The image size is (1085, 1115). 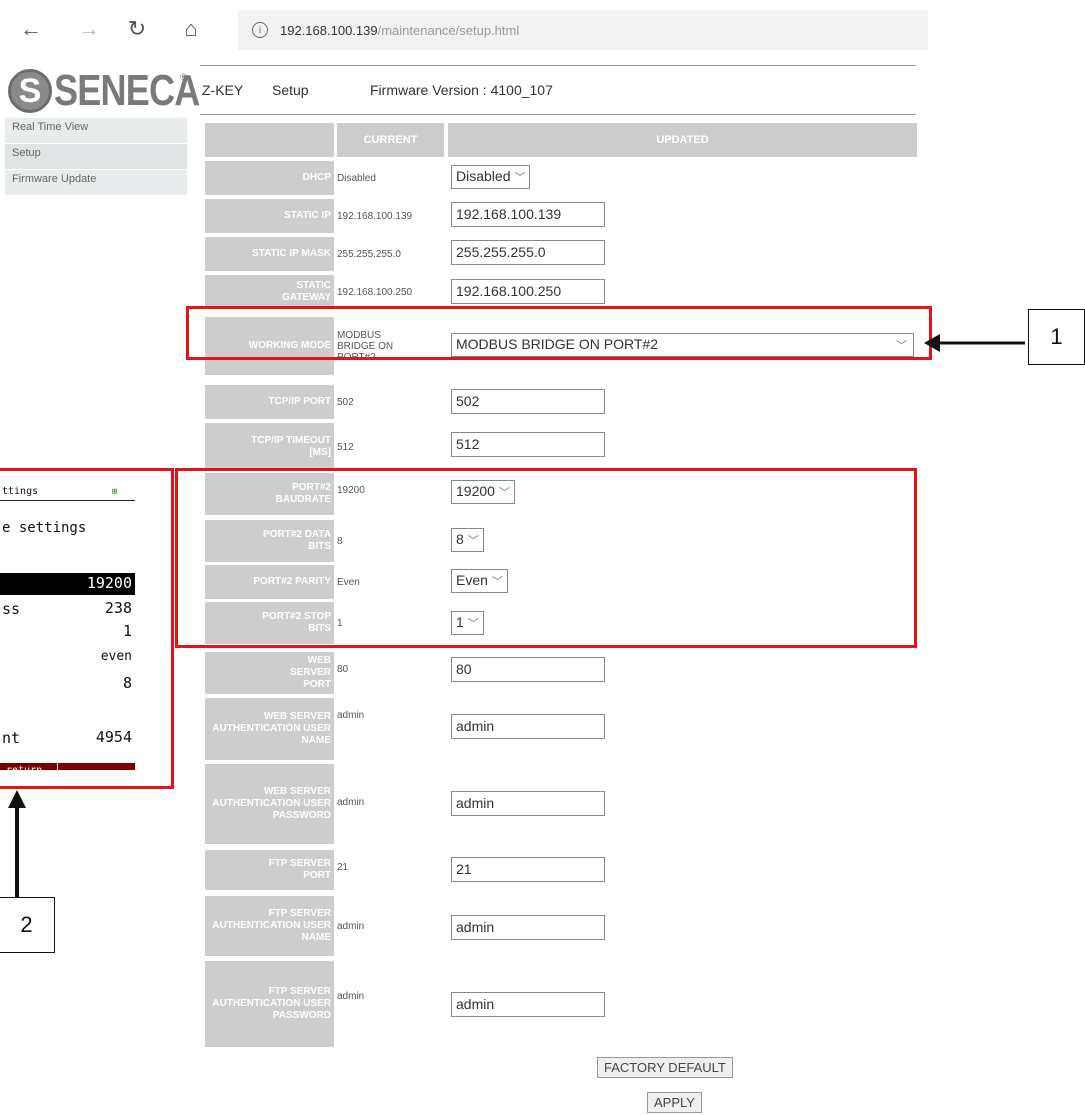 I want to click on row-label-tcpip-port: TCP/IP PORT, so click(x=269, y=402).